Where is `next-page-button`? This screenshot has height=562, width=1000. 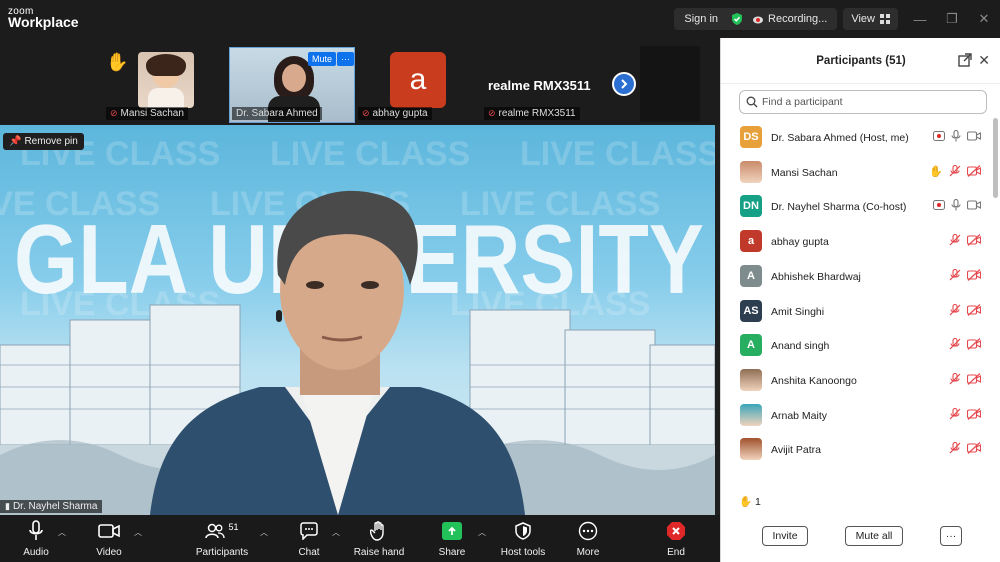
next-page-button is located at coordinates (624, 84).